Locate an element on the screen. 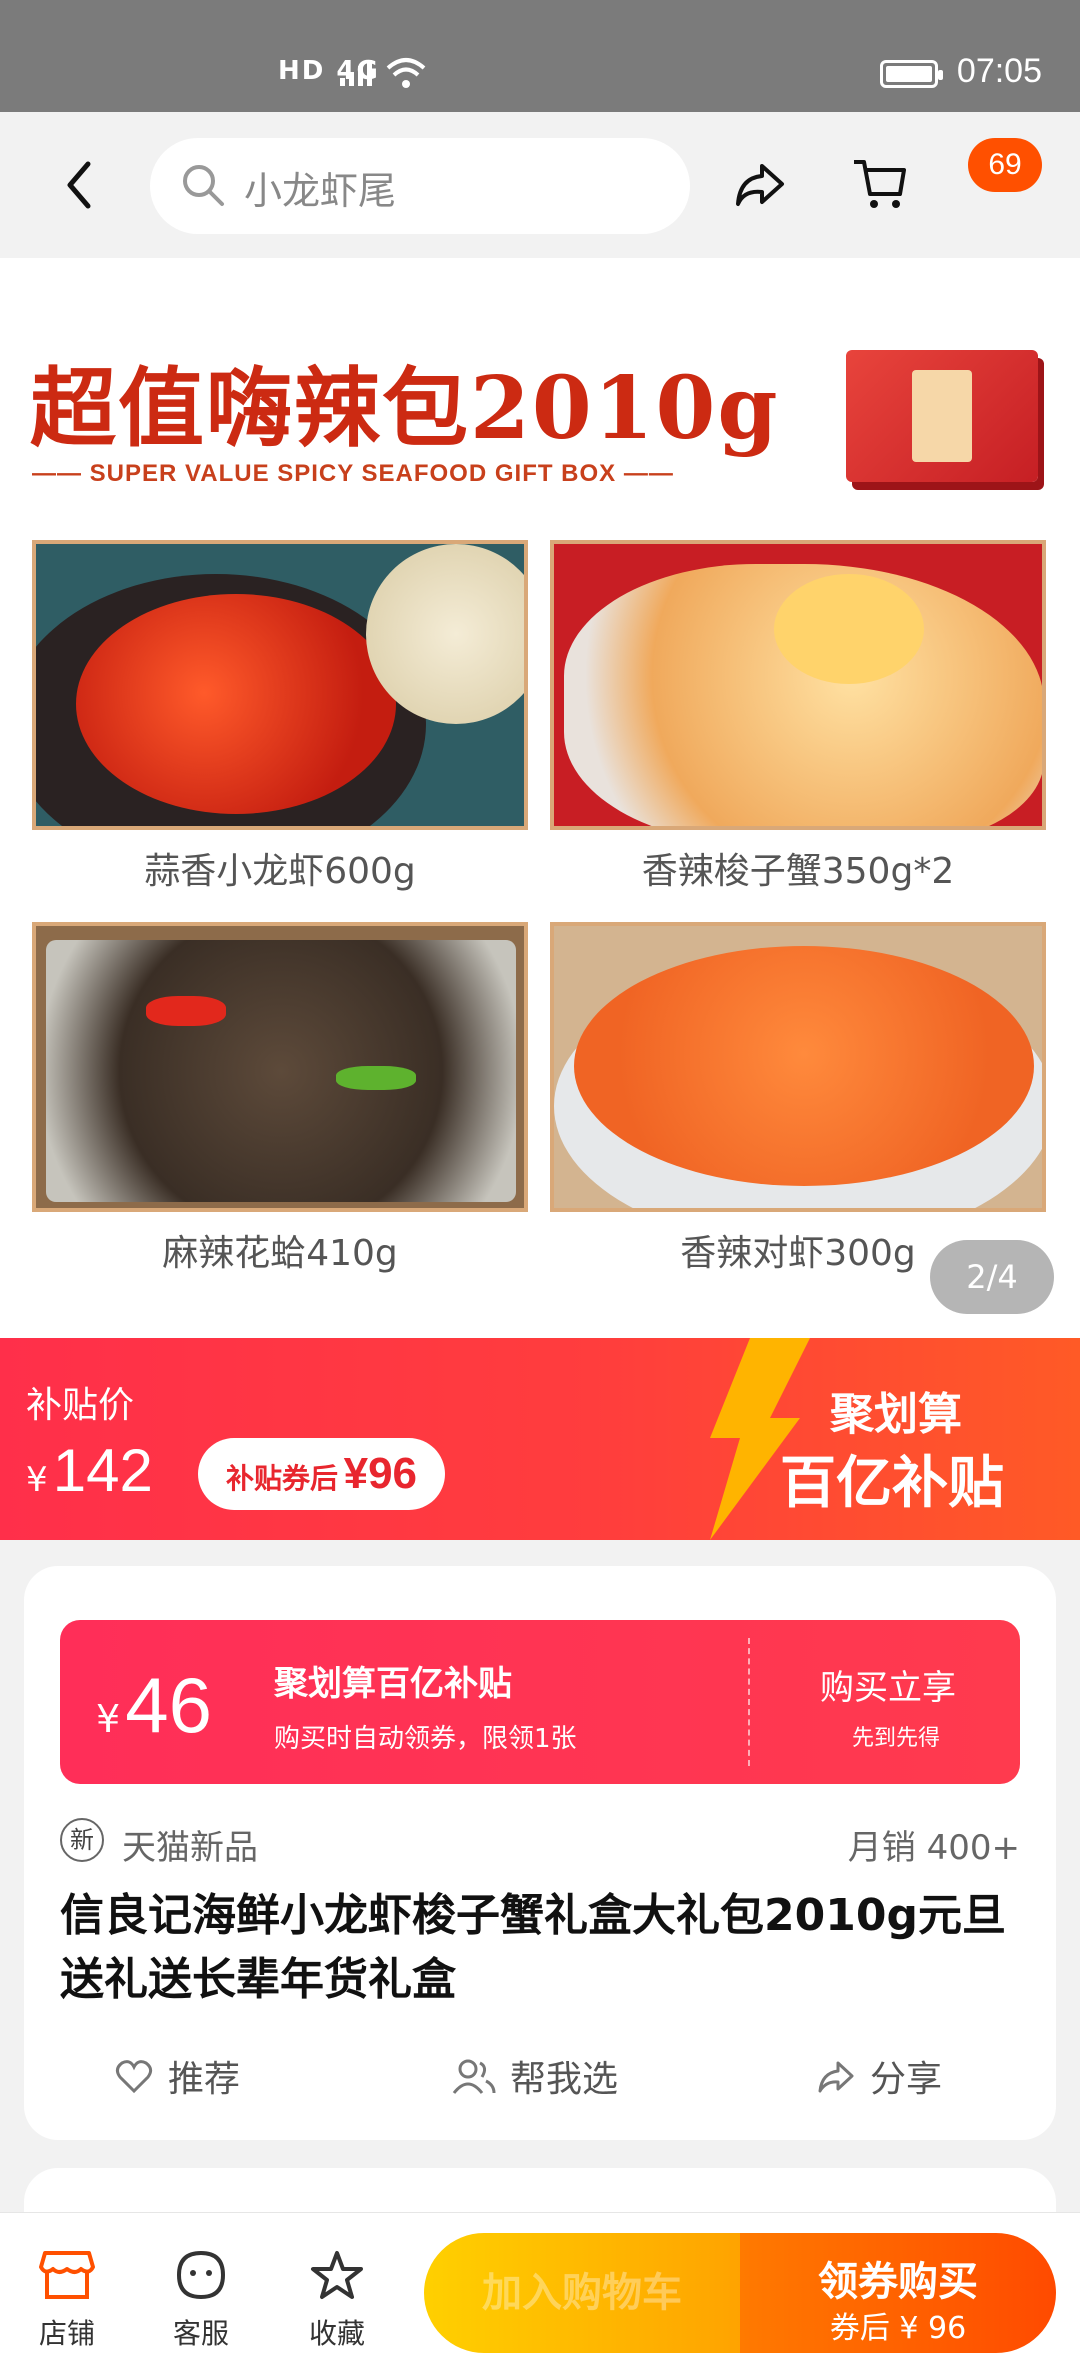 This screenshot has height=2376, width=1080. item-caption: 蒜香小龙虾600g is located at coordinates (280, 871).